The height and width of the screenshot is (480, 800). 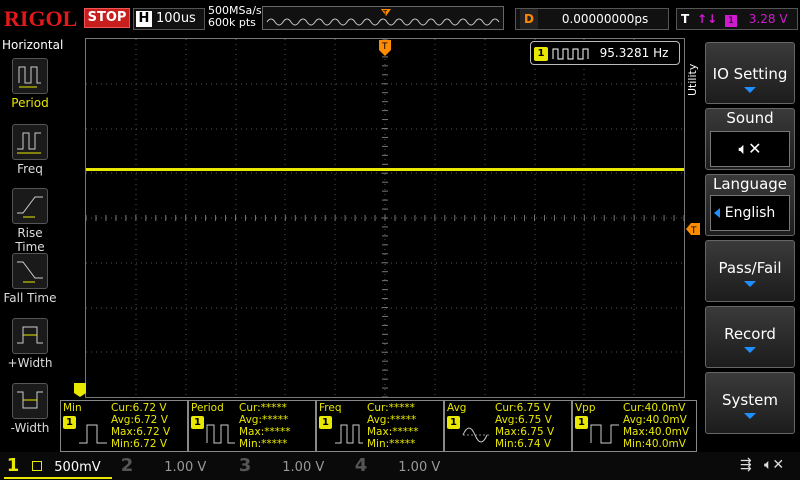 What do you see at coordinates (750, 350) in the screenshot?
I see `record-arrow-icon` at bounding box center [750, 350].